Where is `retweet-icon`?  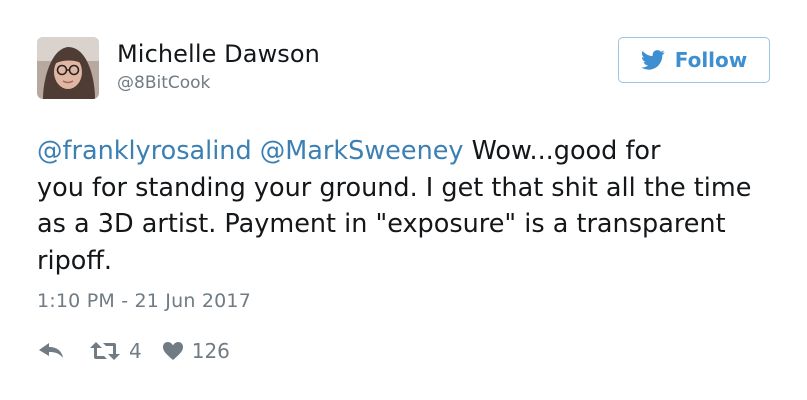 retweet-icon is located at coordinates (105, 351).